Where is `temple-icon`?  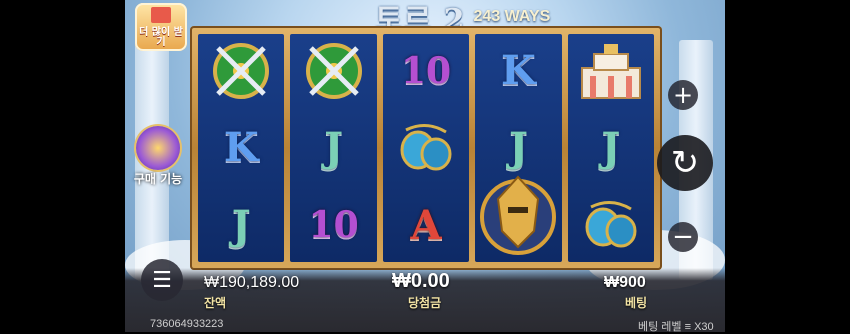 temple-icon is located at coordinates (610, 71).